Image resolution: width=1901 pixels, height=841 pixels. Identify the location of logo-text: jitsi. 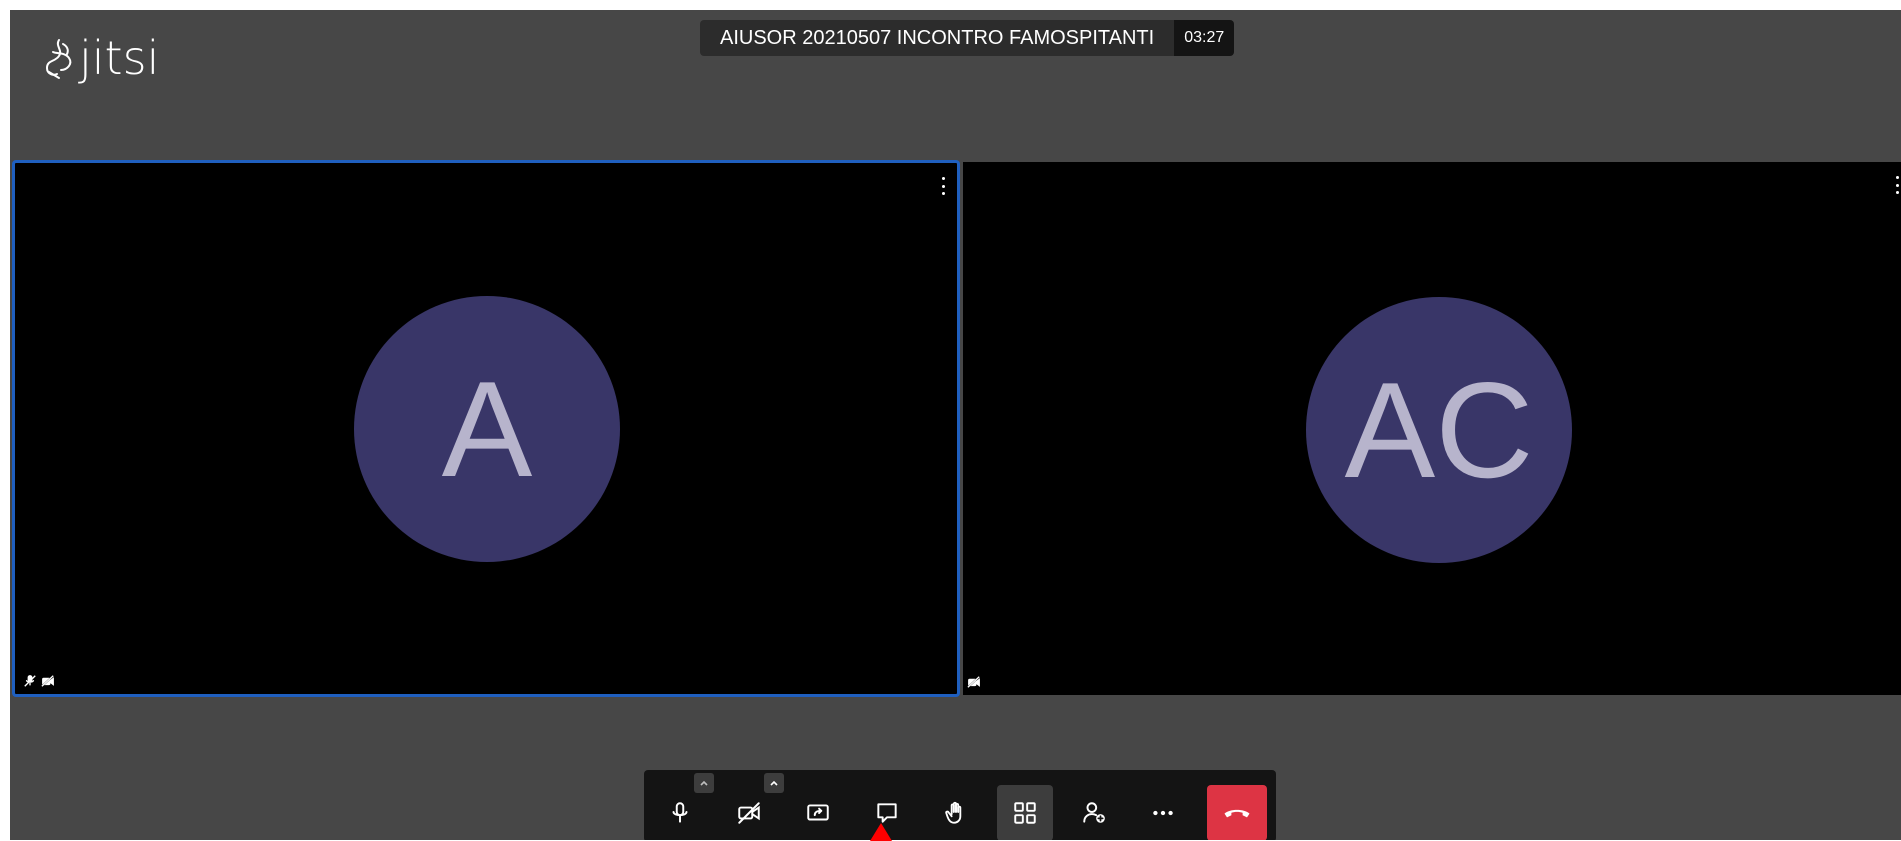
(119, 58).